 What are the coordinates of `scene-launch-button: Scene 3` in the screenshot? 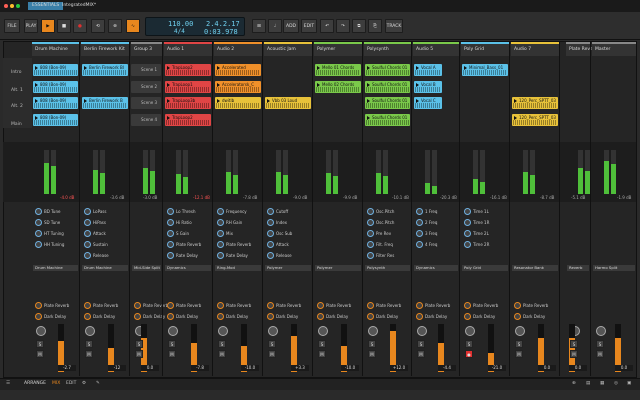 It's located at (146, 103).